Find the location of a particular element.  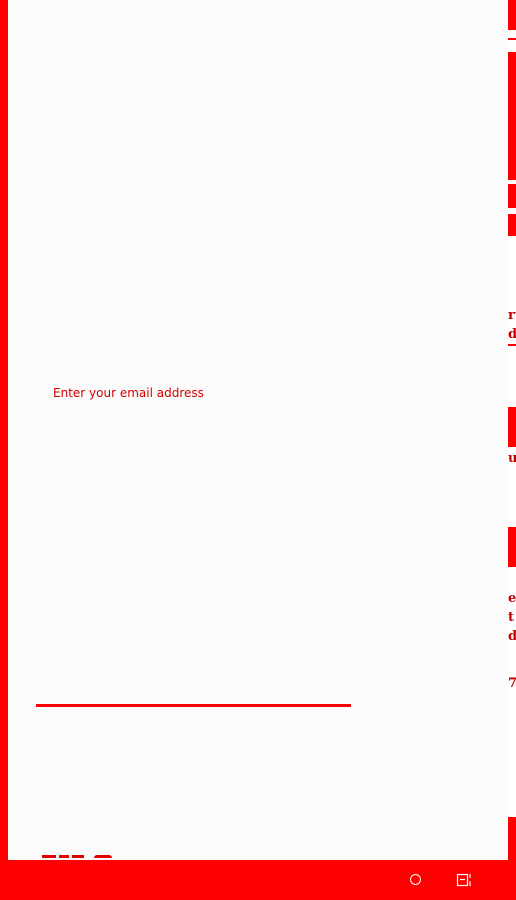

panel-glyph: u is located at coordinates (512, 459).